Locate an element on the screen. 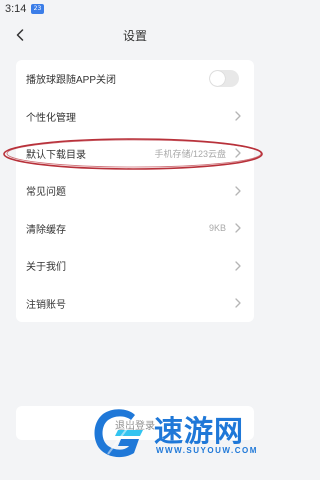 The height and width of the screenshot is (480, 320). status-time: 3:14 is located at coordinates (16, 9).